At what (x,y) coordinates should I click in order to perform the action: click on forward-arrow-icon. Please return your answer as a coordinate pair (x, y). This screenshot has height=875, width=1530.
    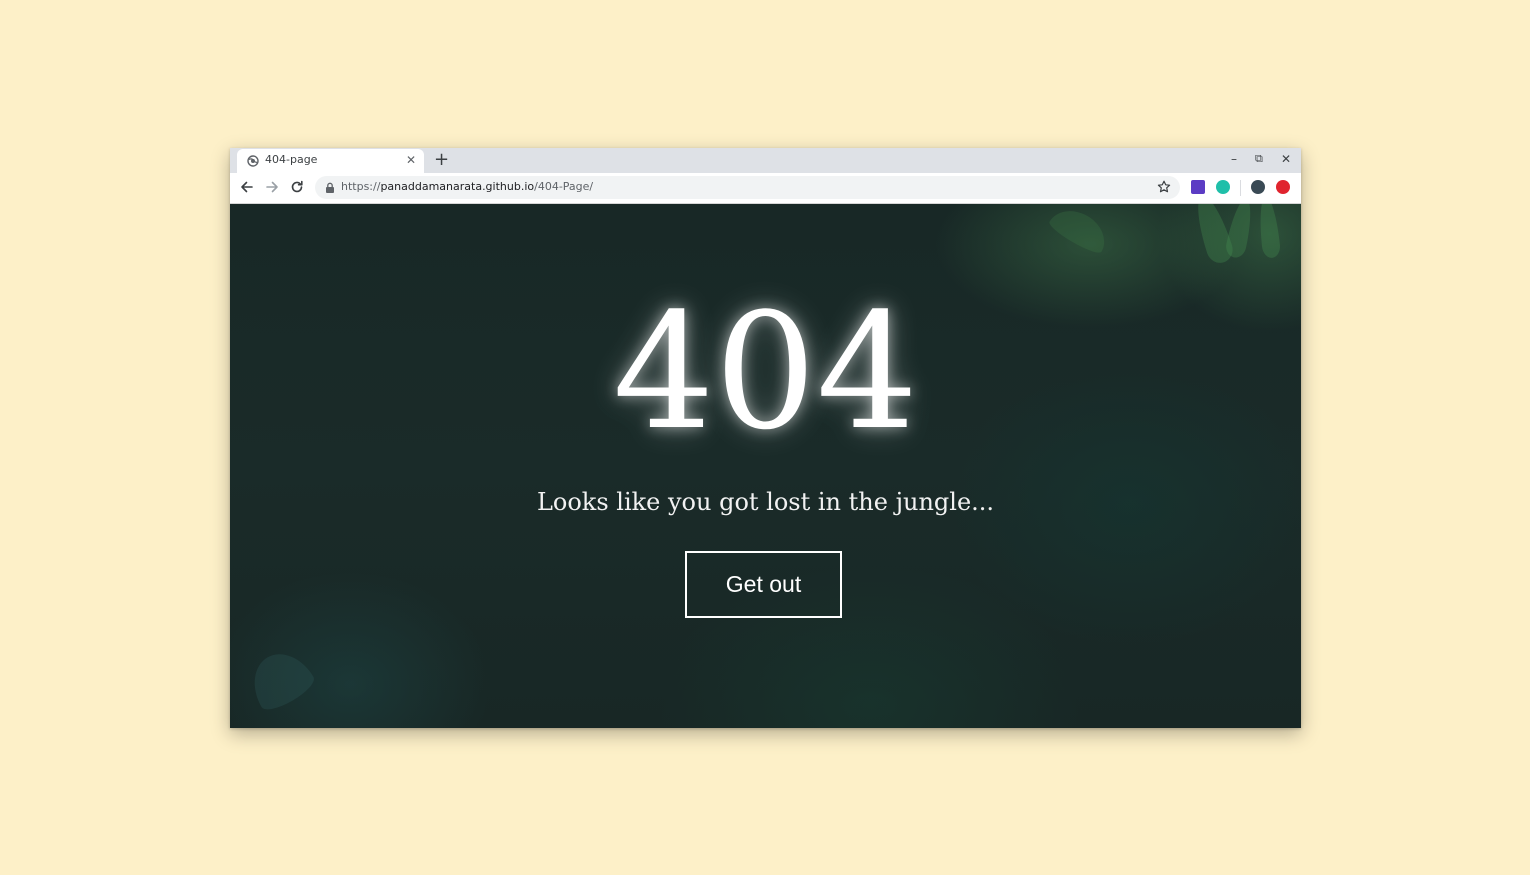
    Looking at the image, I should click on (272, 187).